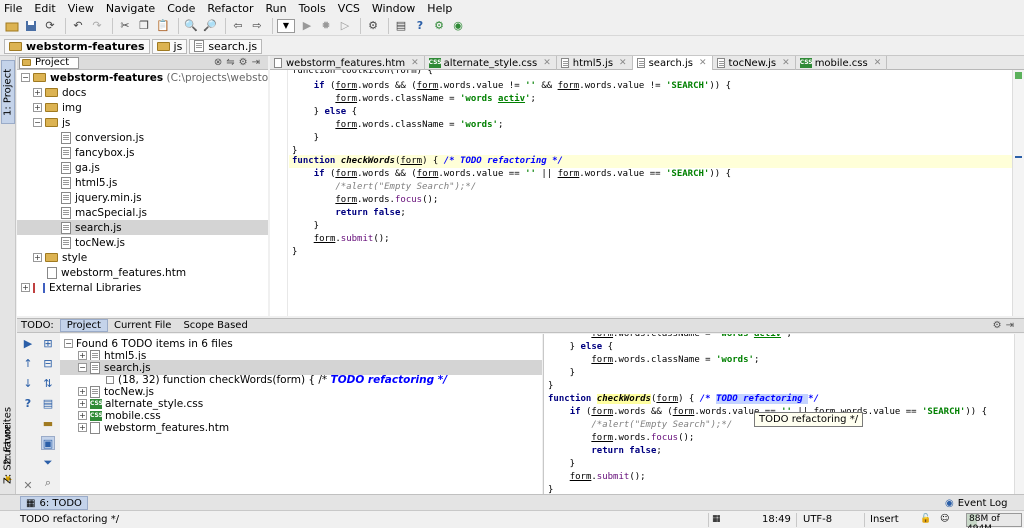 This screenshot has width=1024, height=528. What do you see at coordinates (44, 8) in the screenshot?
I see `menu-edit: Edit` at bounding box center [44, 8].